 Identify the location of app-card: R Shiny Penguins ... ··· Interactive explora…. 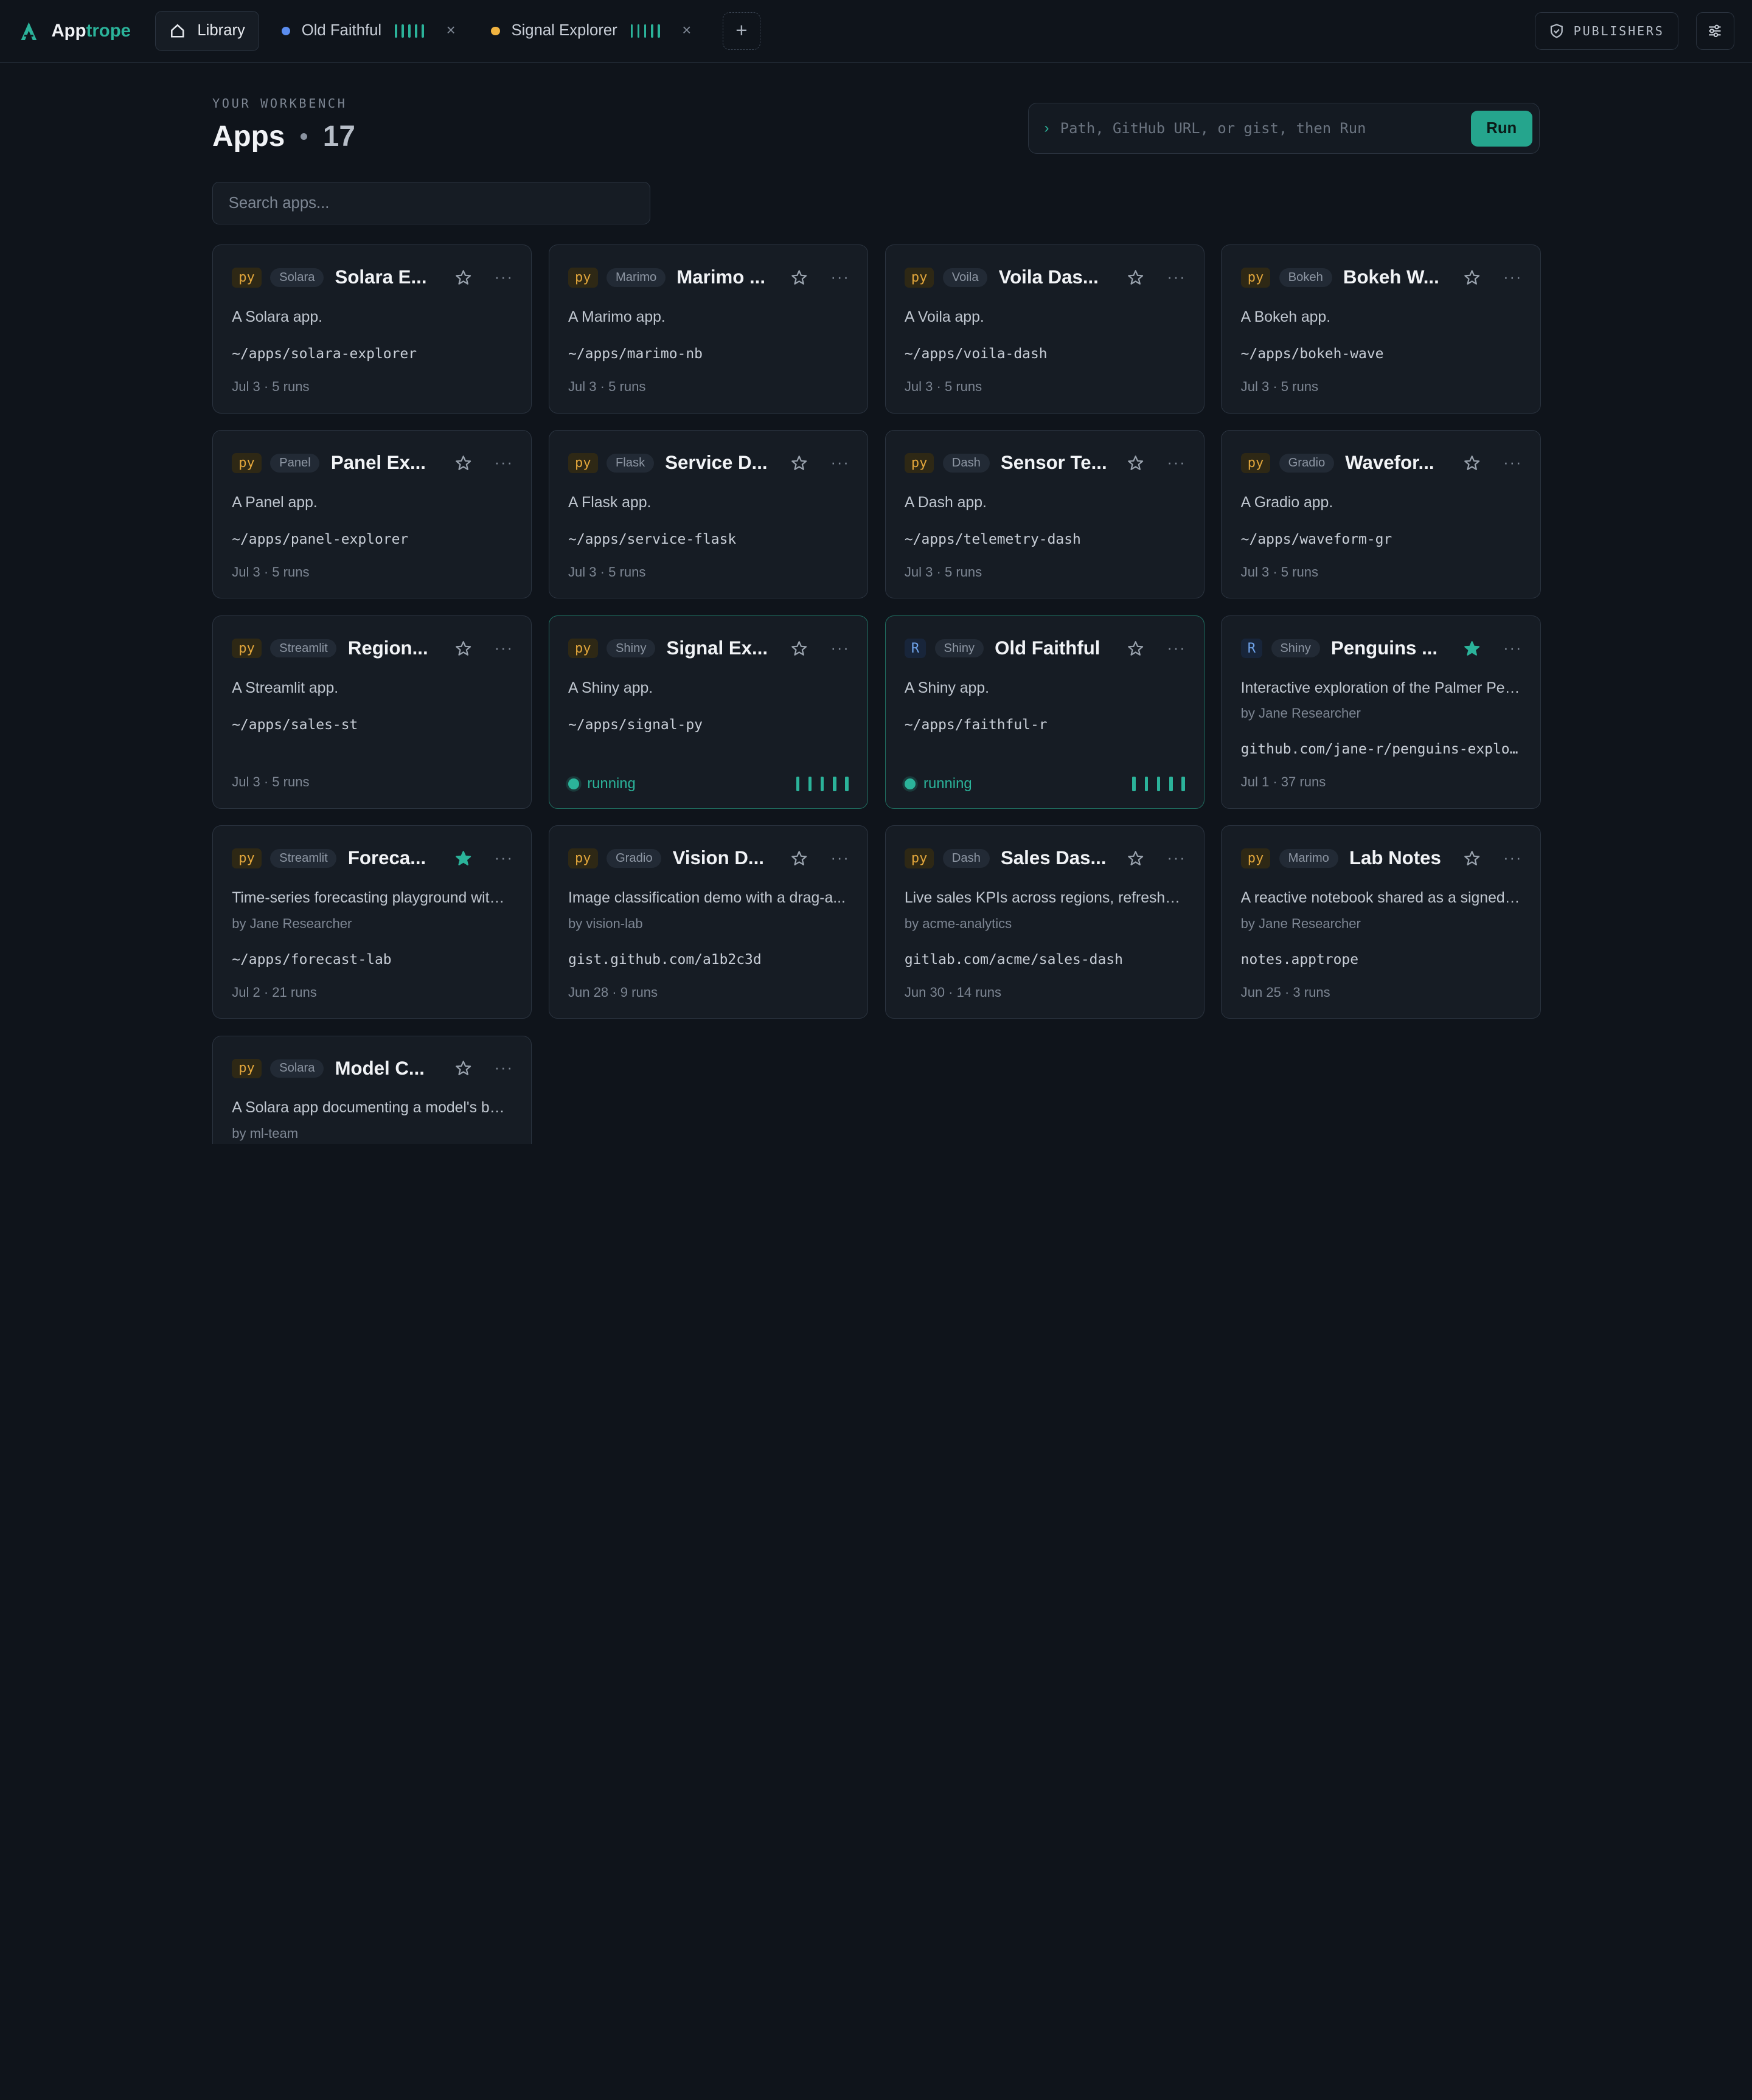
(1381, 712).